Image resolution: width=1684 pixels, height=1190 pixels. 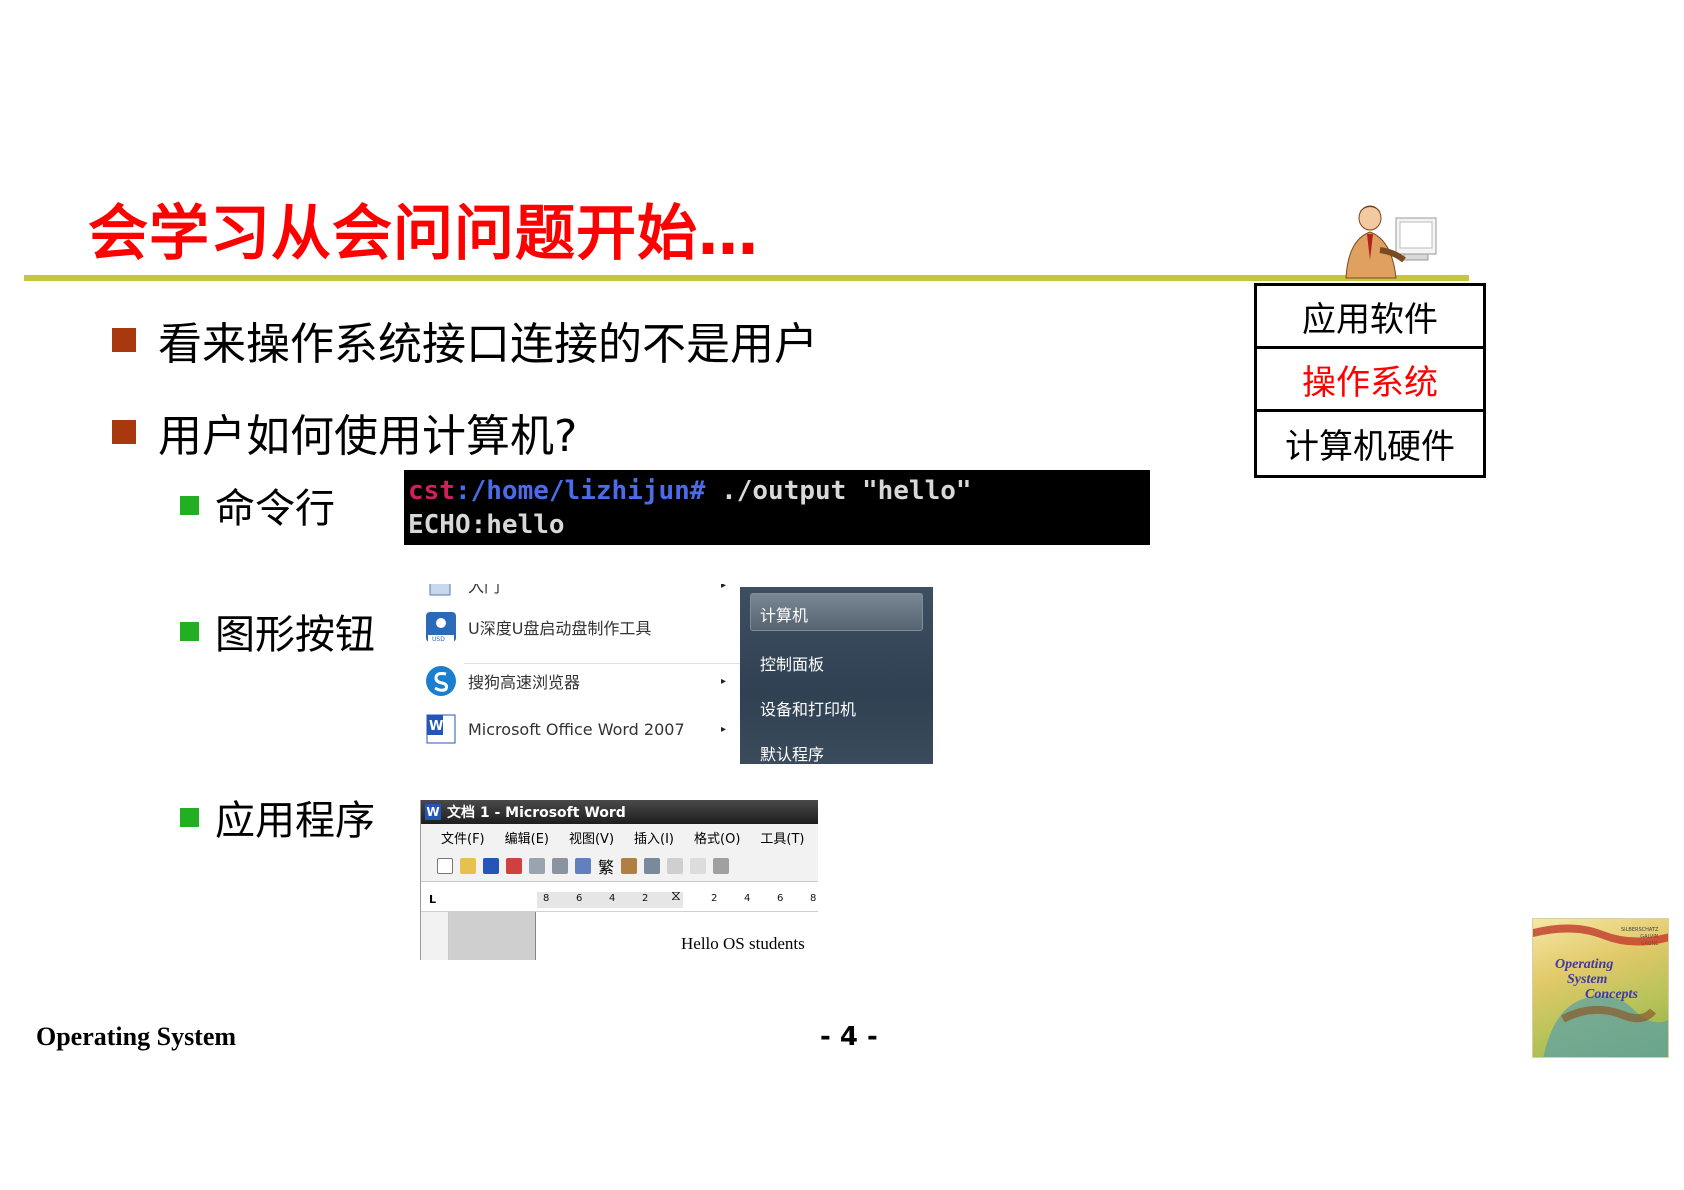 What do you see at coordinates (491, 865) in the screenshot?
I see `save-icon` at bounding box center [491, 865].